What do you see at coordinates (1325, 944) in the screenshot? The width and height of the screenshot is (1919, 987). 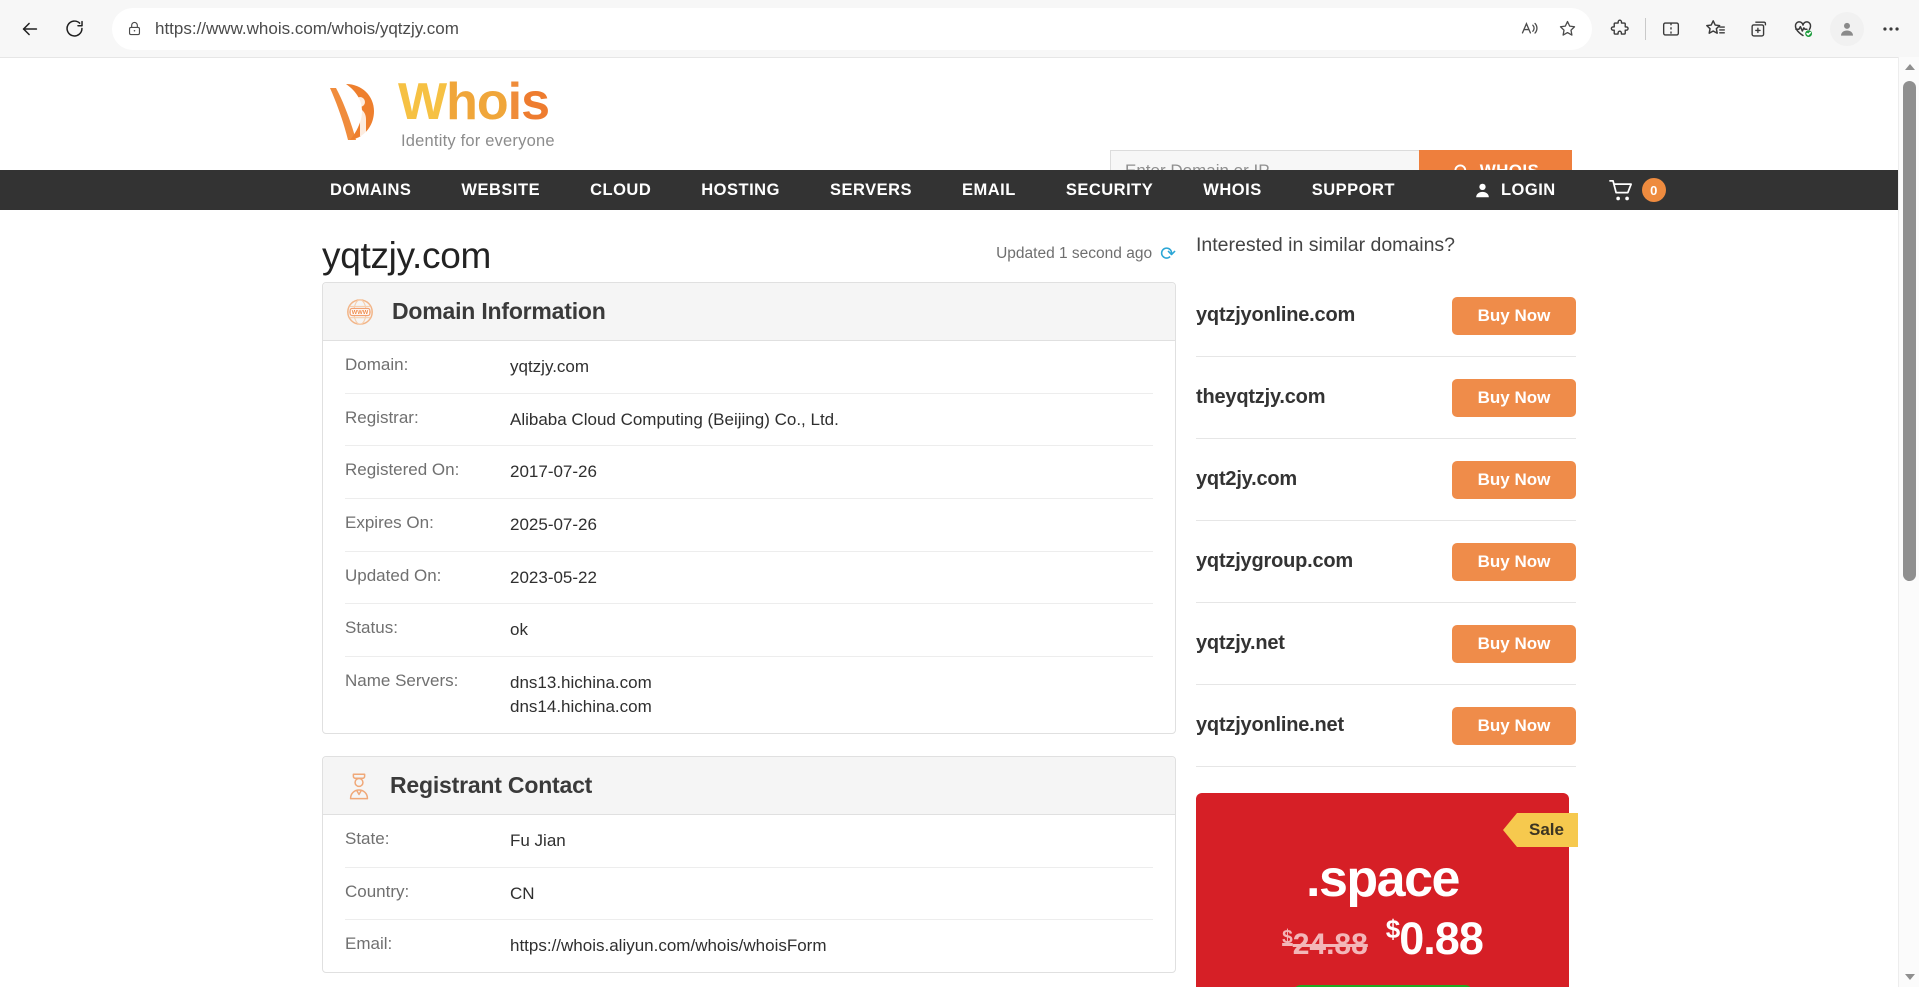 I see `ad-old-price: $24.88` at bounding box center [1325, 944].